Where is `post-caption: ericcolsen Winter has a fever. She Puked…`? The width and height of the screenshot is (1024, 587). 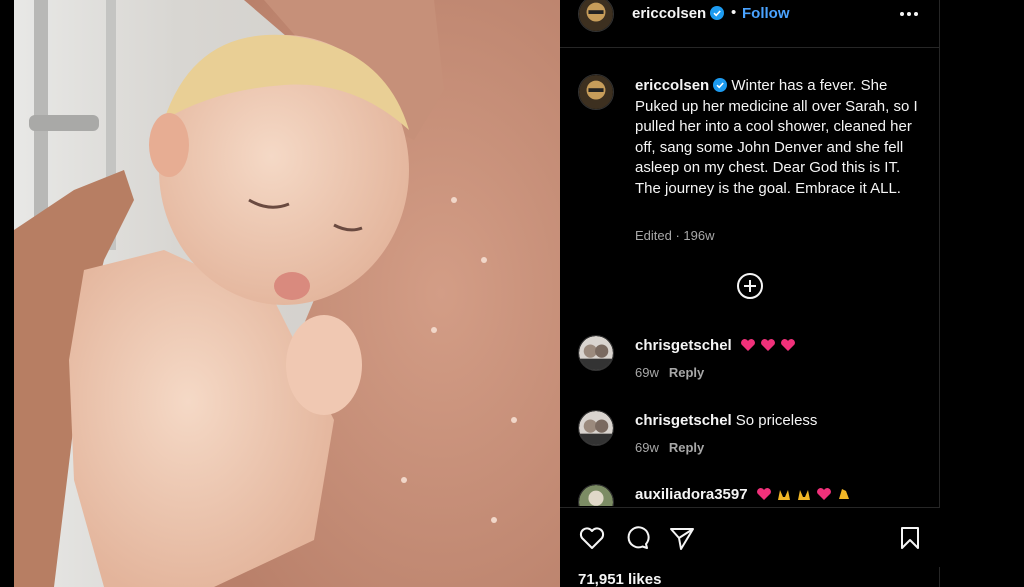 post-caption: ericcolsen Winter has a fever. She Puked… is located at coordinates (780, 137).